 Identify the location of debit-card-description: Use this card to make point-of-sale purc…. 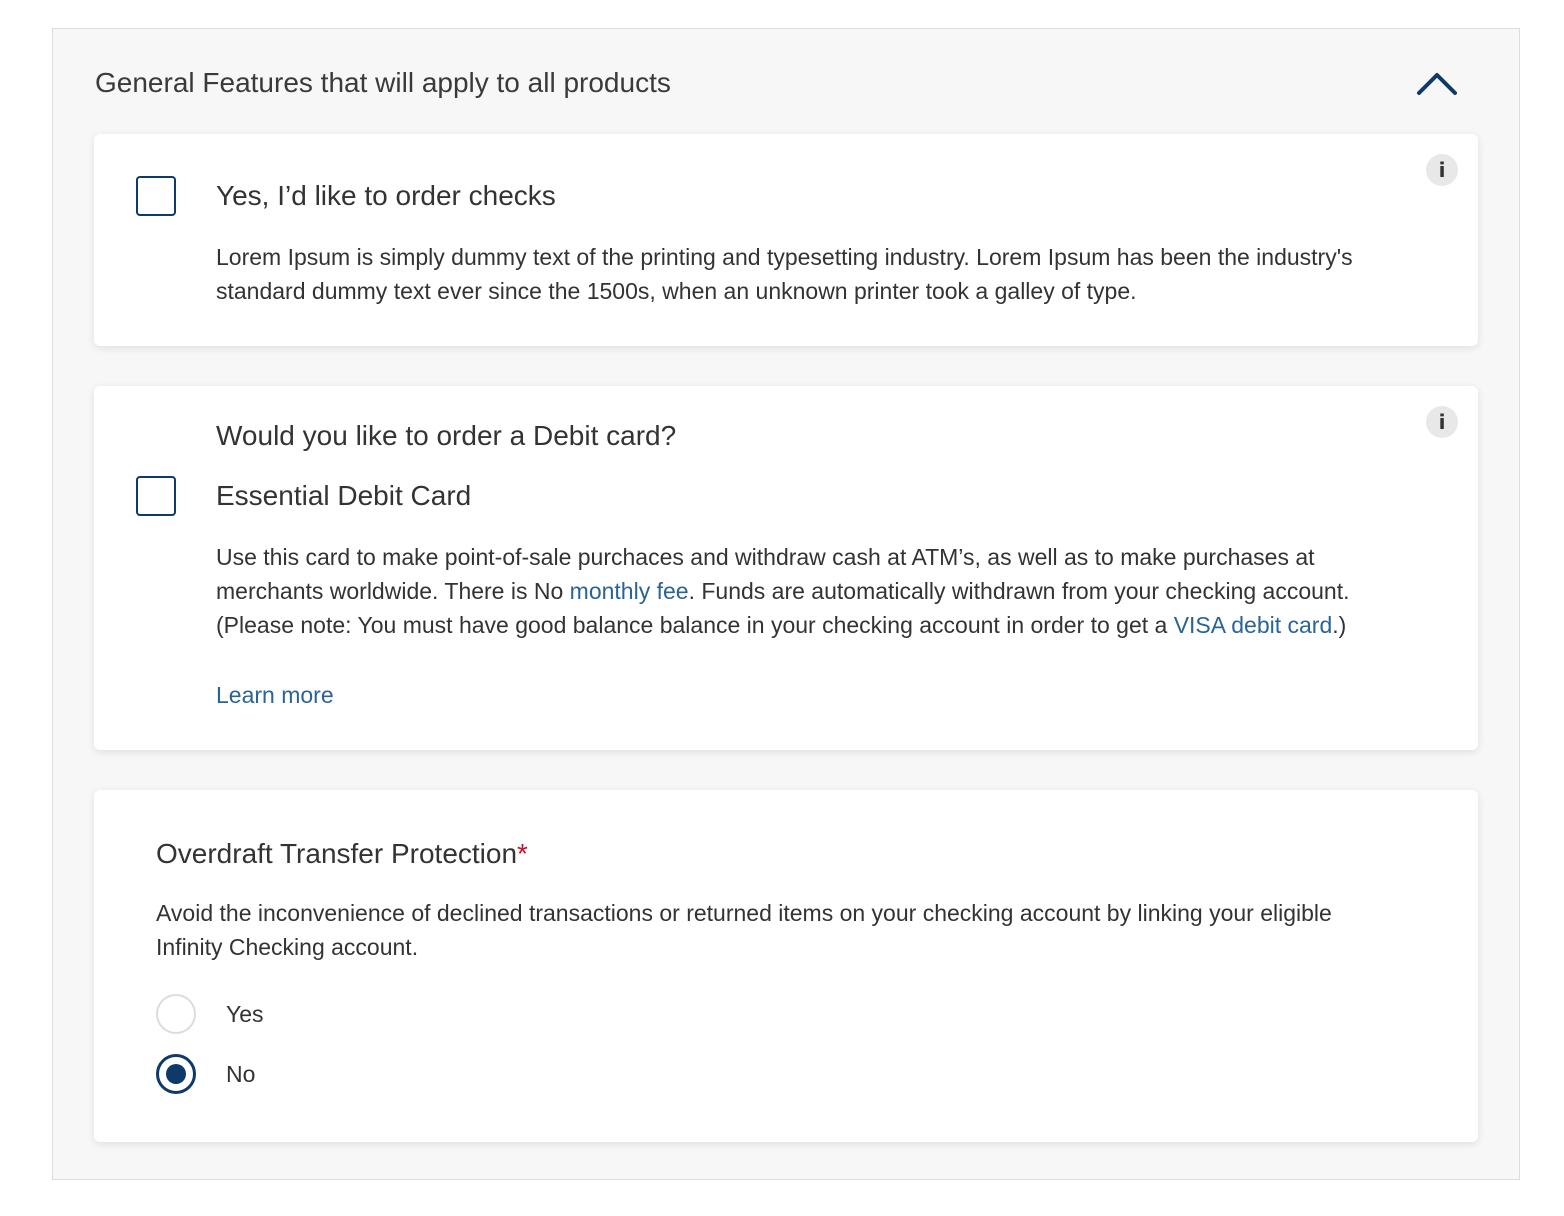
(796, 591).